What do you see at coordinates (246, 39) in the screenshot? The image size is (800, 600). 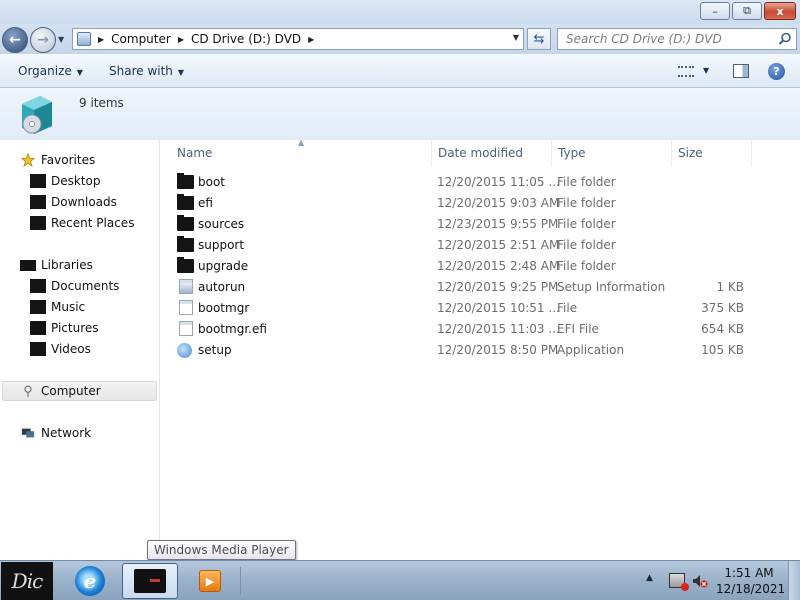 I see `breadcrumb-cd-drive: CD Drive (D:) DVD` at bounding box center [246, 39].